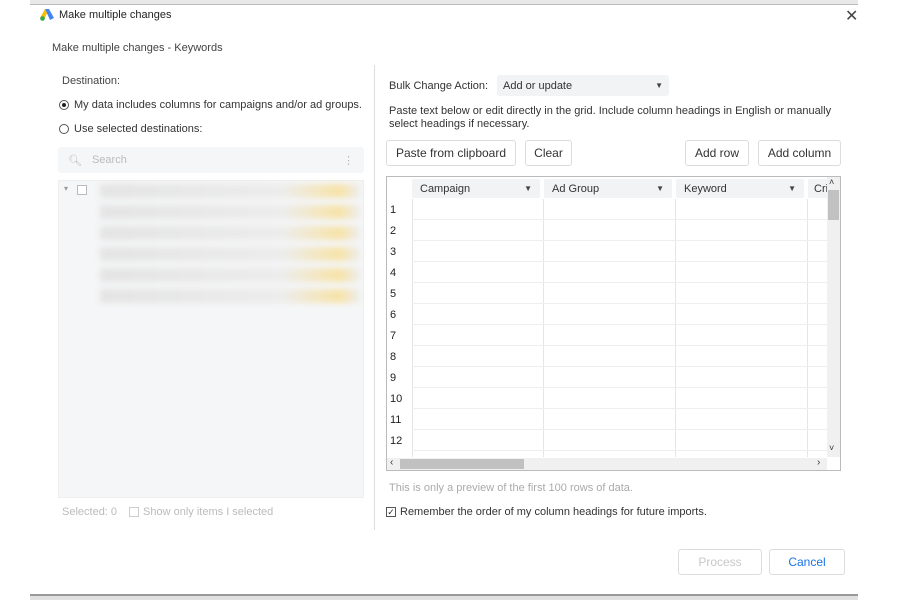 This screenshot has width=900, height=600. I want to click on row-number: 8, so click(393, 357).